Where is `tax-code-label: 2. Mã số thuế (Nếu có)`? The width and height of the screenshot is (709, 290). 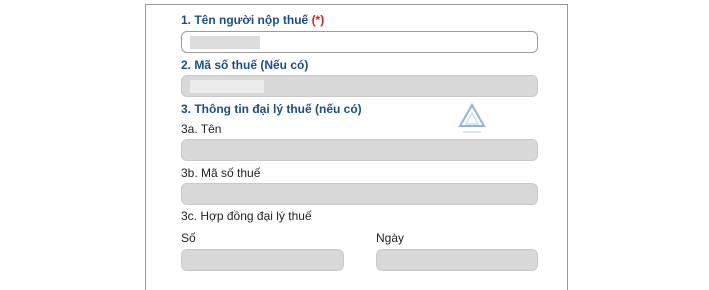
tax-code-label: 2. Mã số thuế (Nếu có) is located at coordinates (245, 65).